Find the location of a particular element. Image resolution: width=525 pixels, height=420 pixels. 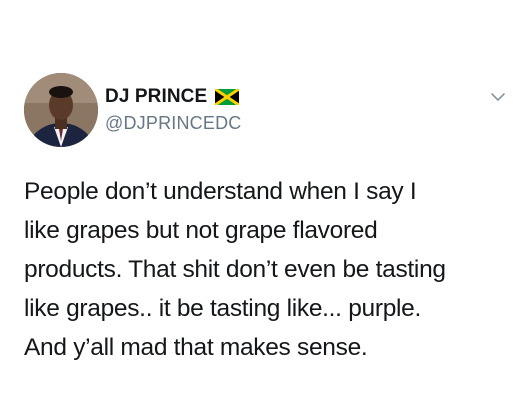

avatar is located at coordinates (61, 110).